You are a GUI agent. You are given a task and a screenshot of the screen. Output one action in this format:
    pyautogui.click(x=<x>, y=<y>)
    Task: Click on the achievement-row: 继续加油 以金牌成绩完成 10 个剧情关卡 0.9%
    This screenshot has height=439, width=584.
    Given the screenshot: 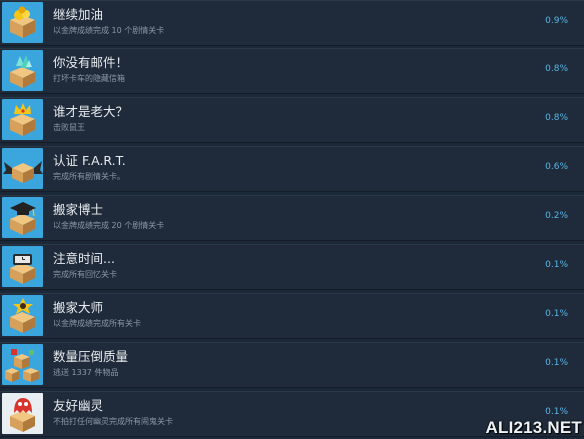 What is the action you would take?
    pyautogui.click(x=292, y=23)
    